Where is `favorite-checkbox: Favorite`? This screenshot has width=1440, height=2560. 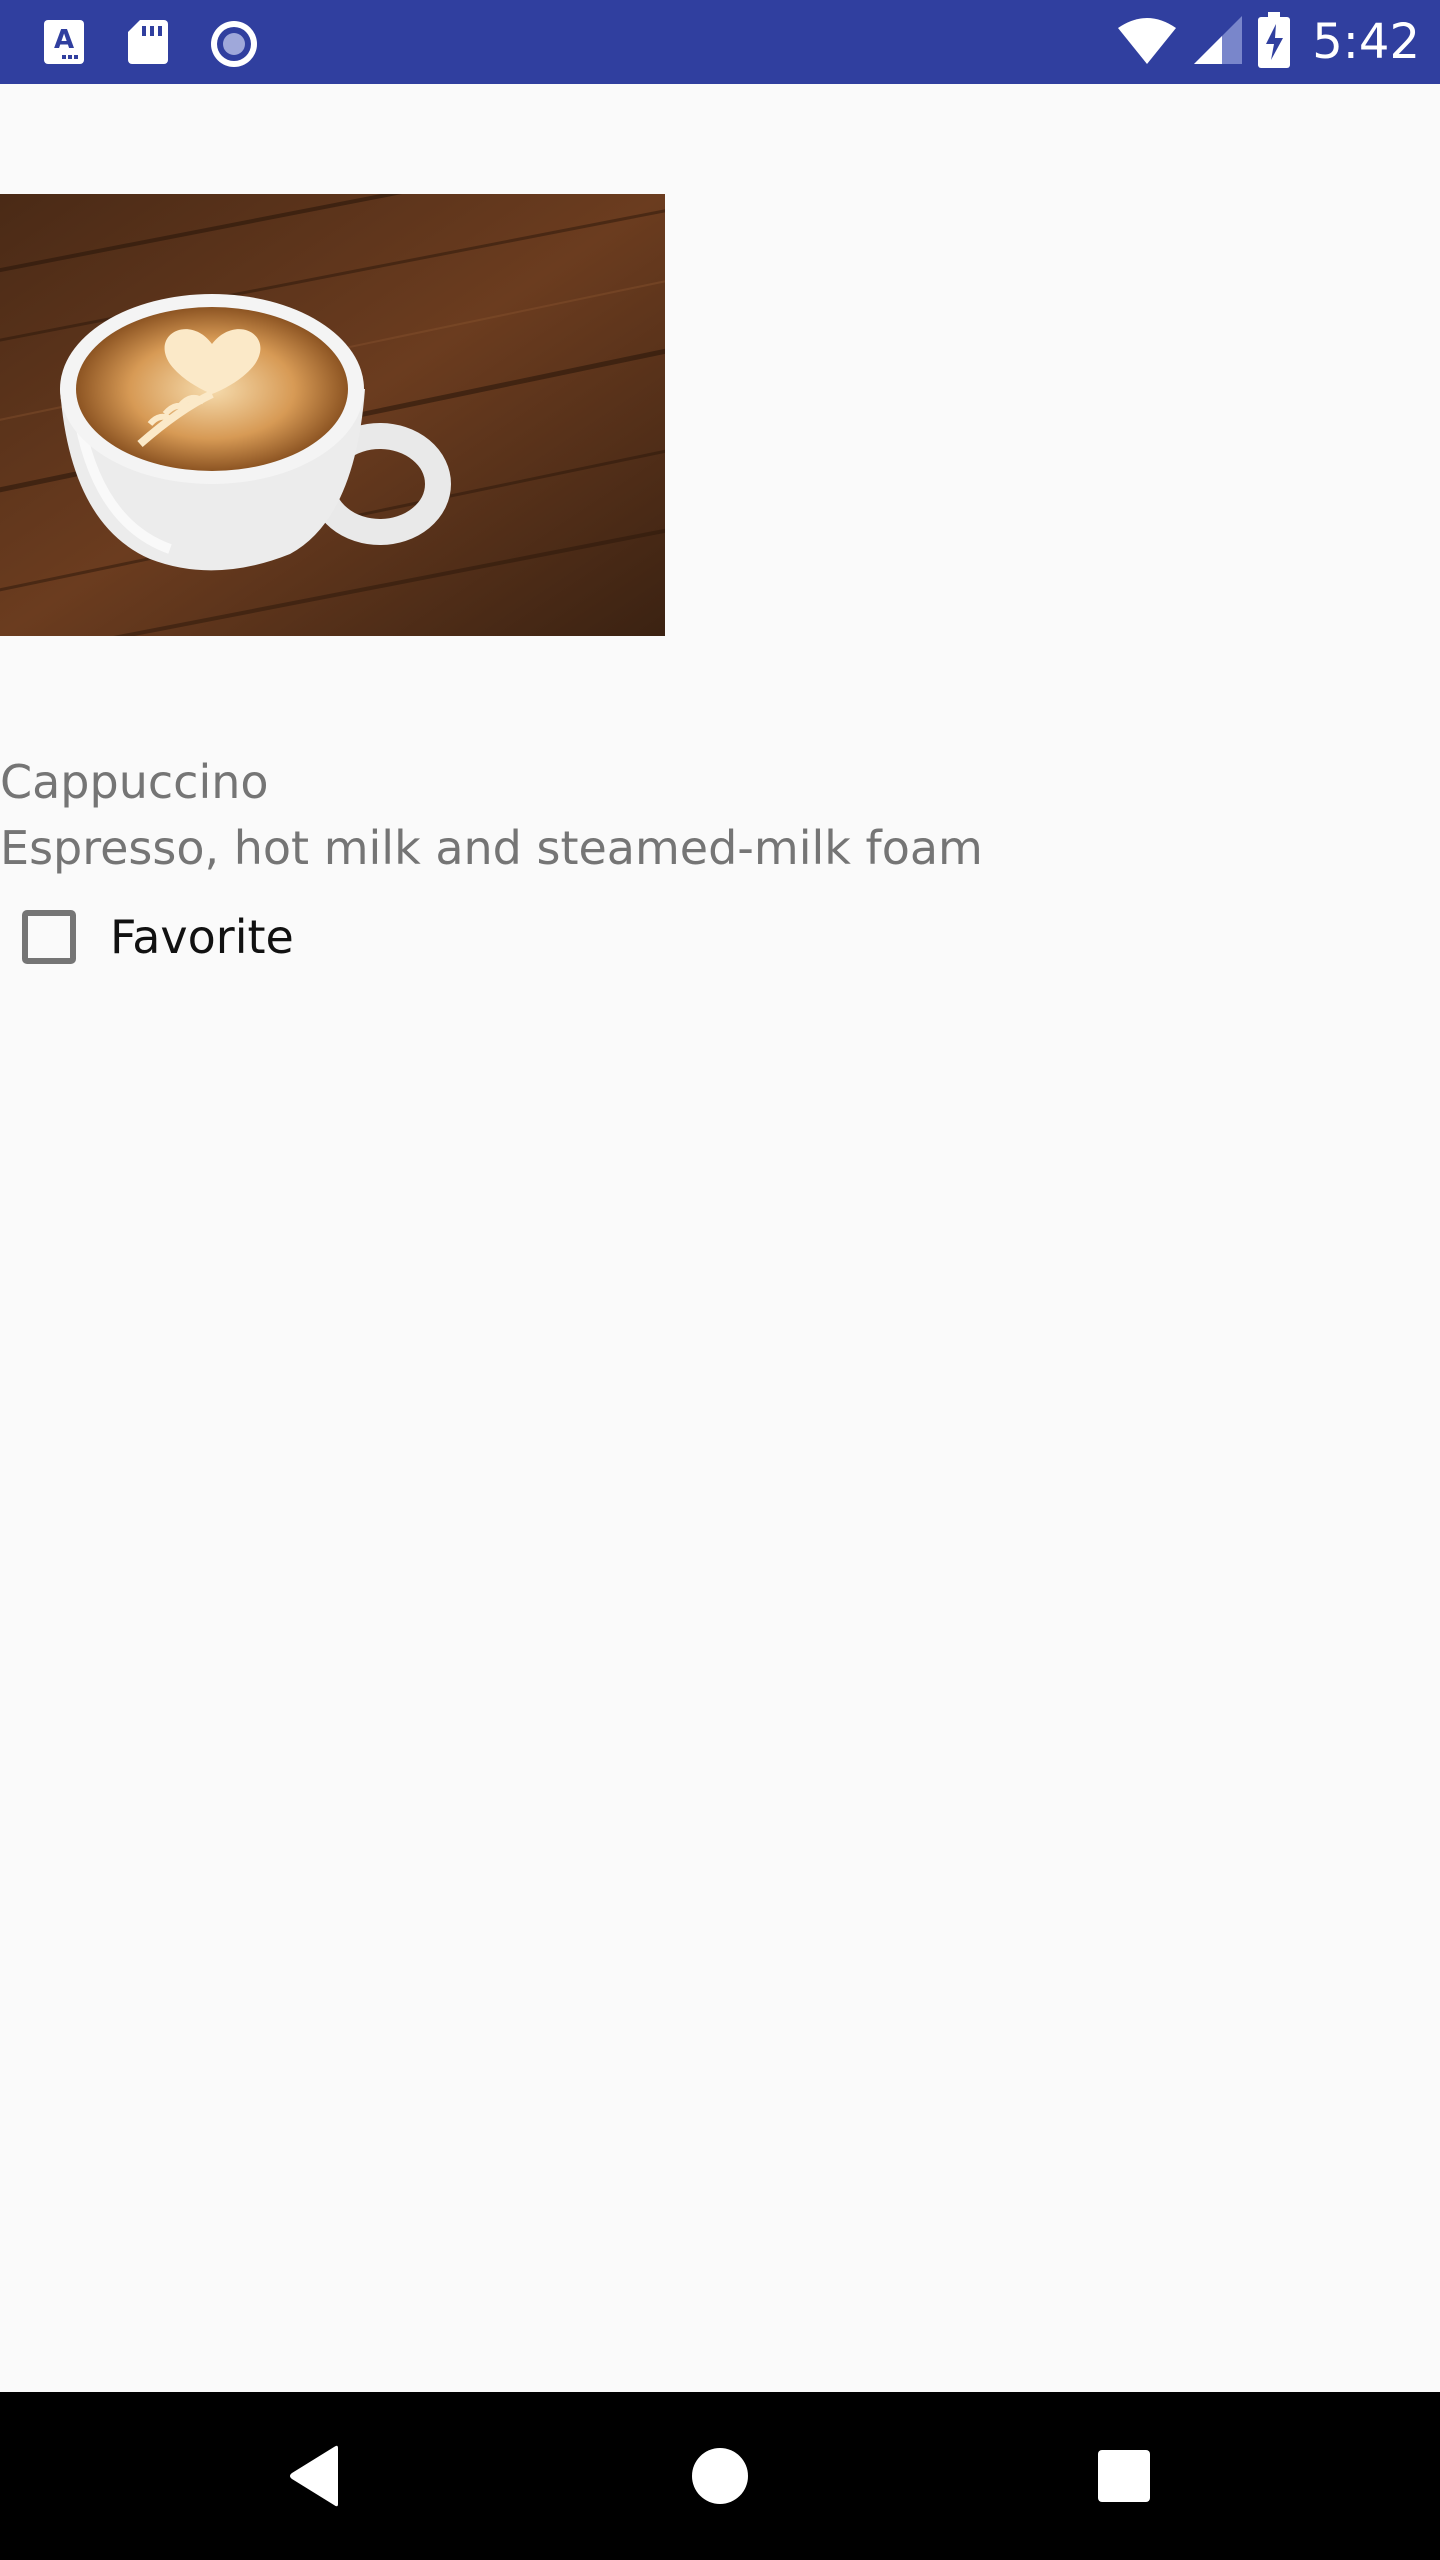
favorite-checkbox: Favorite is located at coordinates (158, 937).